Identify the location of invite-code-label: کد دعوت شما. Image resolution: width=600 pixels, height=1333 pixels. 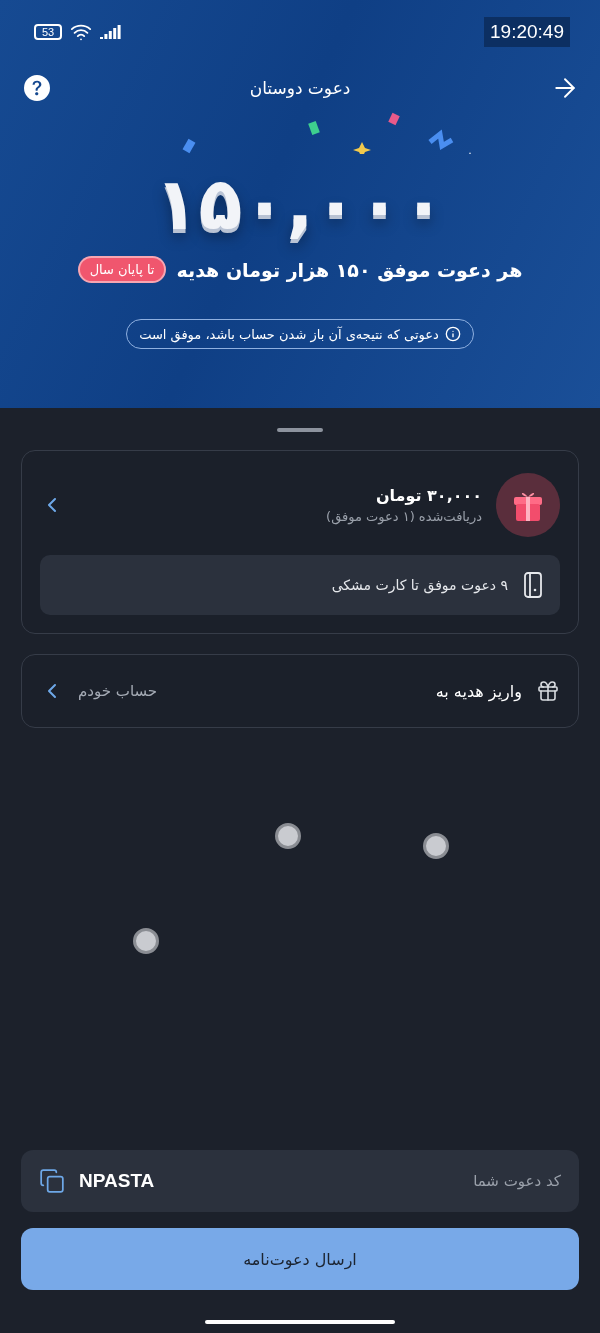
(516, 1181).